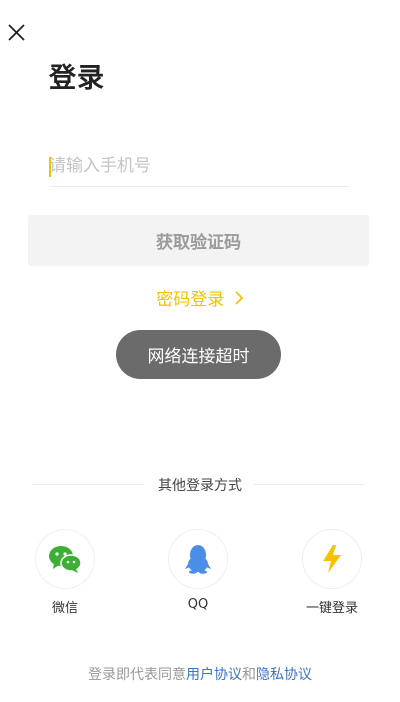  I want to click on agreement-and: 和, so click(249, 675).